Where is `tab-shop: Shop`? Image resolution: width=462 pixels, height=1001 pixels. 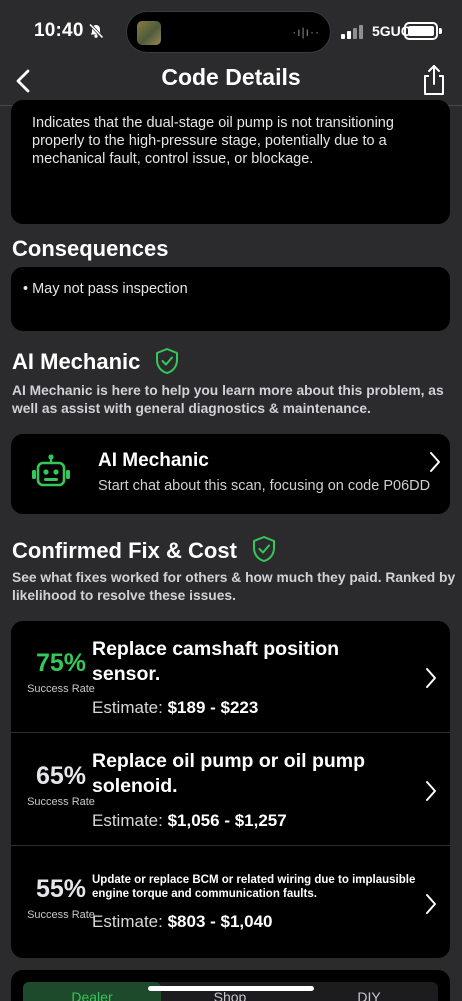
tab-shop: Shop is located at coordinates (230, 991).